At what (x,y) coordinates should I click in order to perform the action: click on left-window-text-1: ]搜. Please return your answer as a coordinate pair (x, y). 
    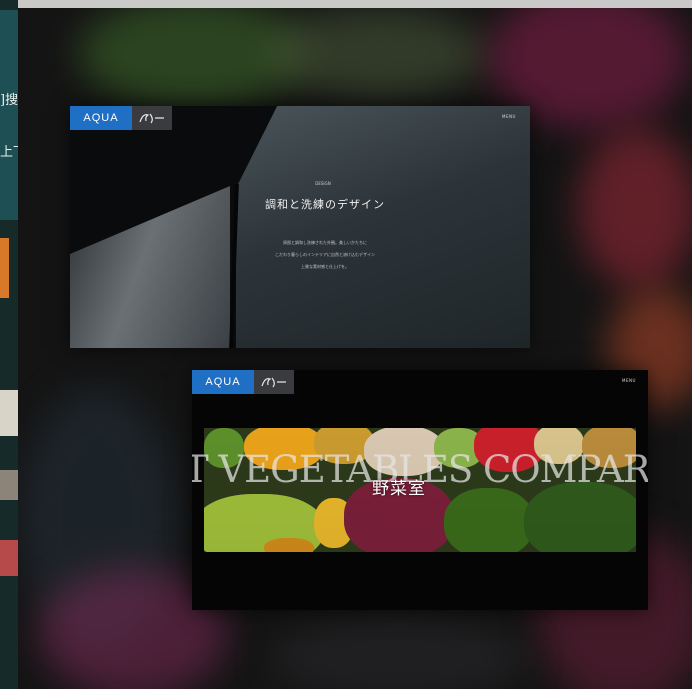
    Looking at the image, I should click on (9, 100).